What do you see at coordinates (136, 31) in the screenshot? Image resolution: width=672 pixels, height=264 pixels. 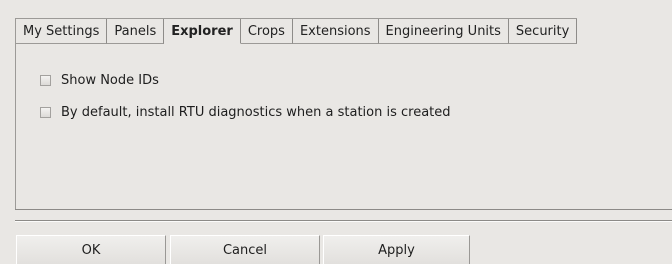 I see `tab-panels: Panels` at bounding box center [136, 31].